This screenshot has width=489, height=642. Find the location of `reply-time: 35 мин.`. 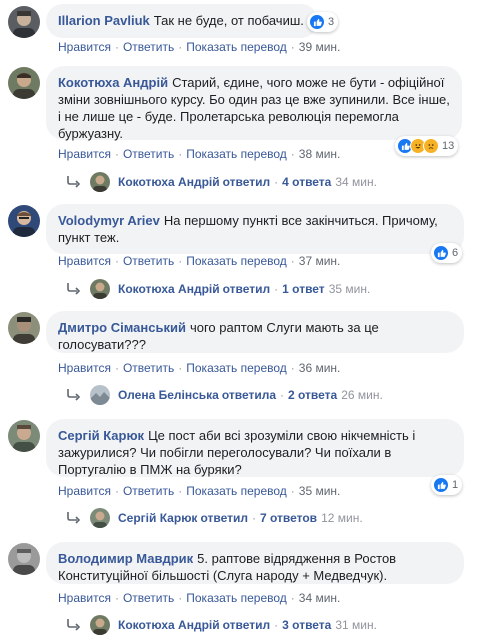

reply-time: 35 мин. is located at coordinates (349, 289).